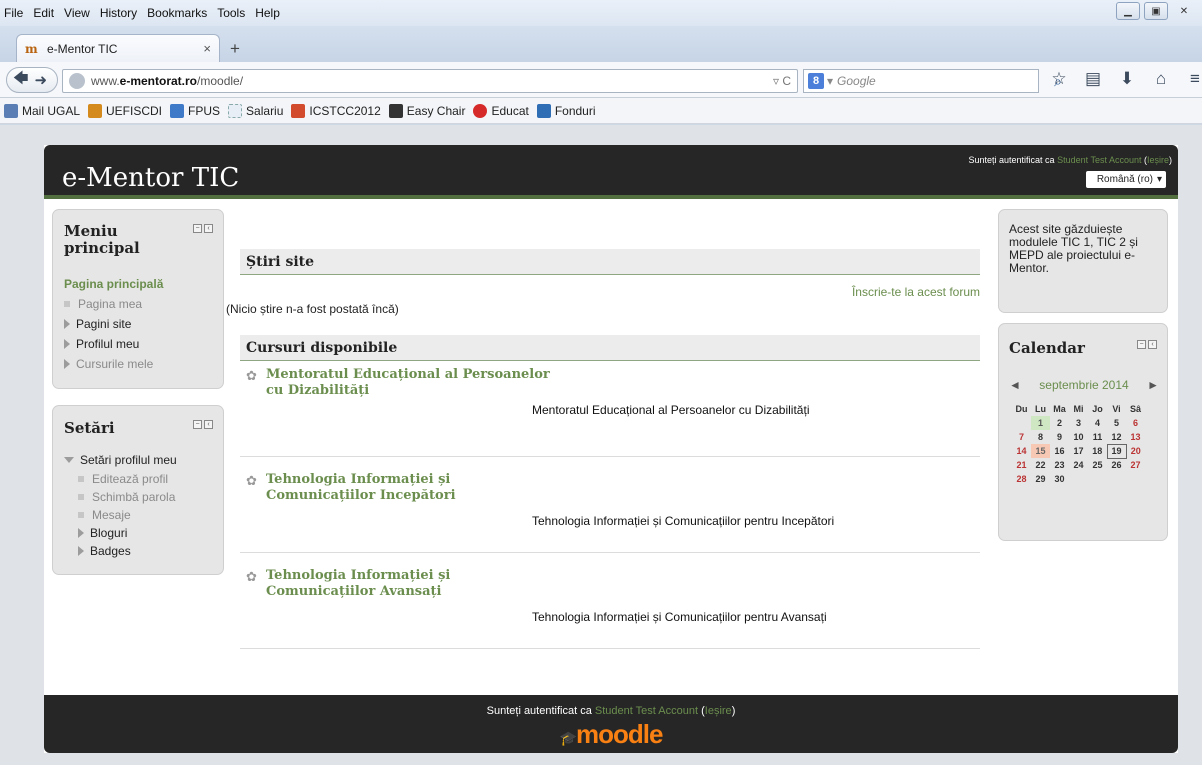  Describe the element at coordinates (81, 533) in the screenshot. I see `expand-arrow-icon` at that location.